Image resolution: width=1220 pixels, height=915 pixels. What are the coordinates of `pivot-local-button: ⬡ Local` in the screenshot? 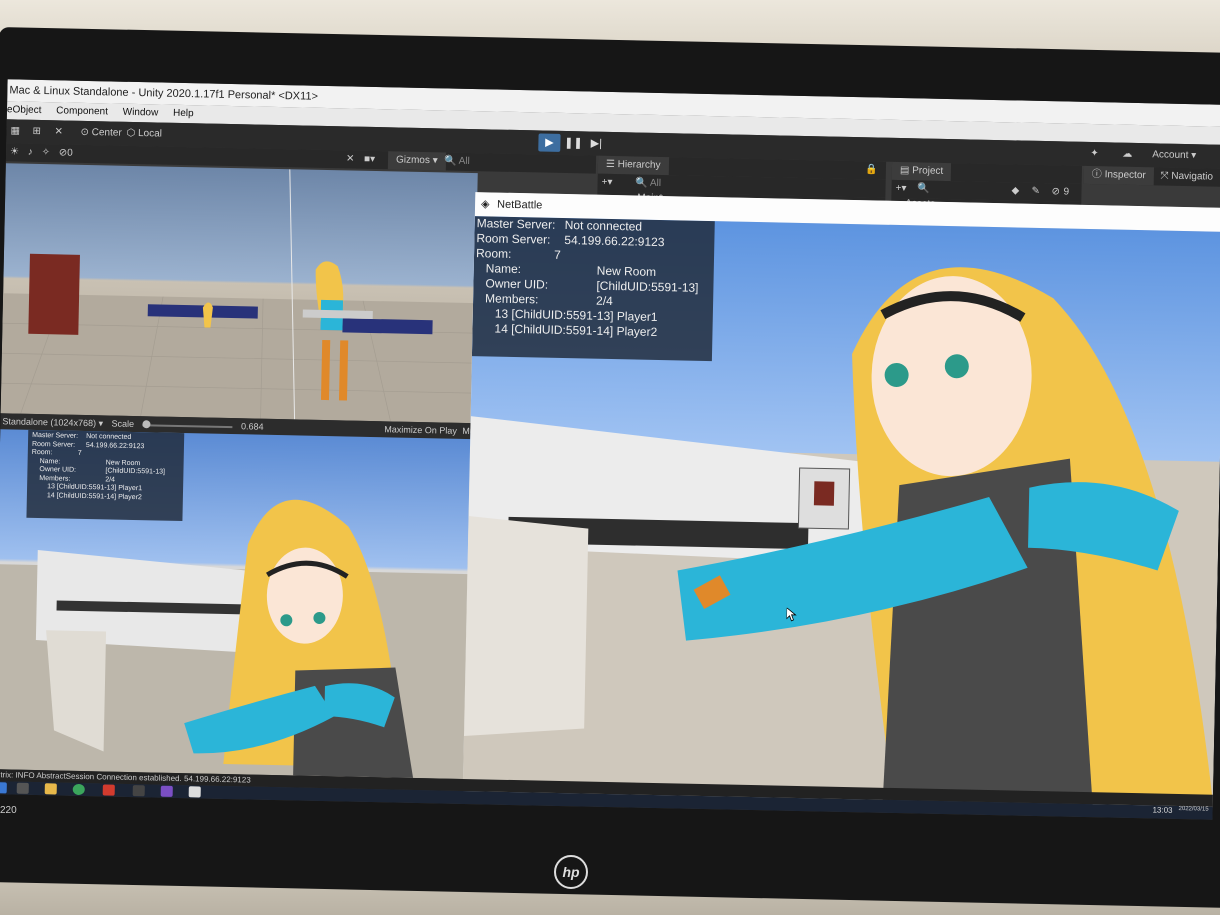 It's located at (144, 134).